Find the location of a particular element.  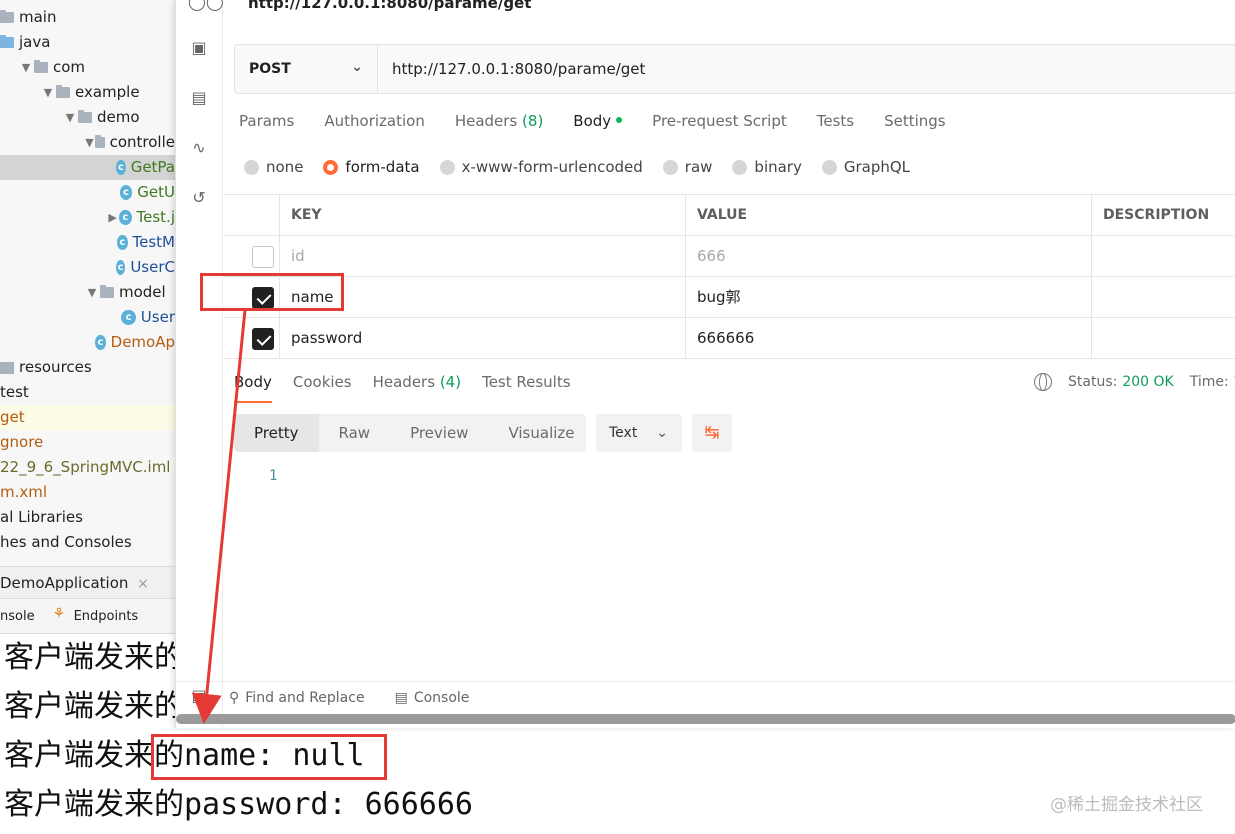

tree-item: gnore is located at coordinates (87, 442).